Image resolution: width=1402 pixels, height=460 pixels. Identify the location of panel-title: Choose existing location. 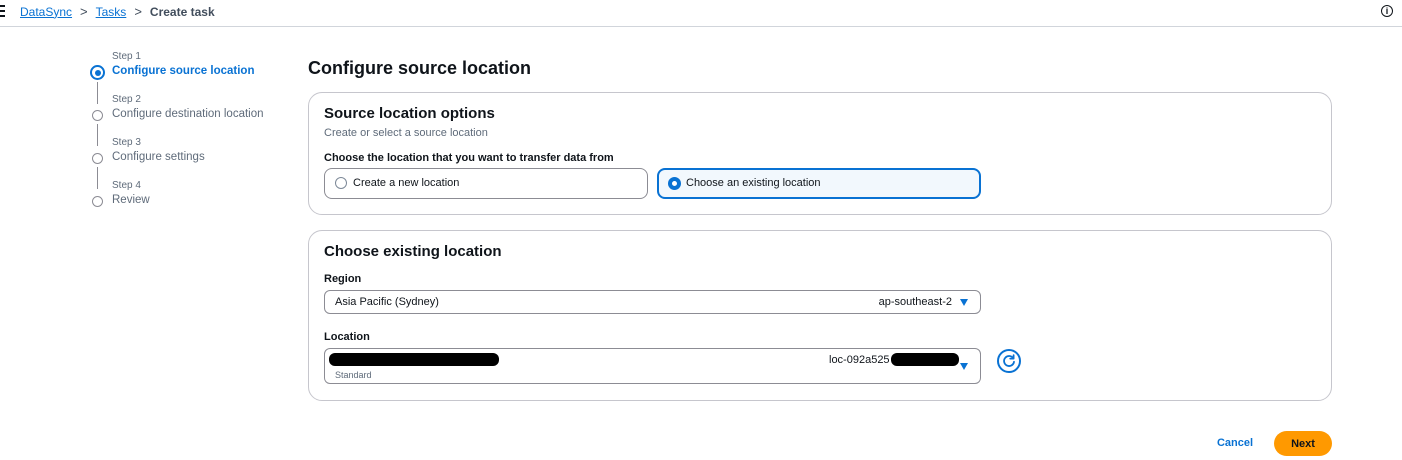
(413, 251).